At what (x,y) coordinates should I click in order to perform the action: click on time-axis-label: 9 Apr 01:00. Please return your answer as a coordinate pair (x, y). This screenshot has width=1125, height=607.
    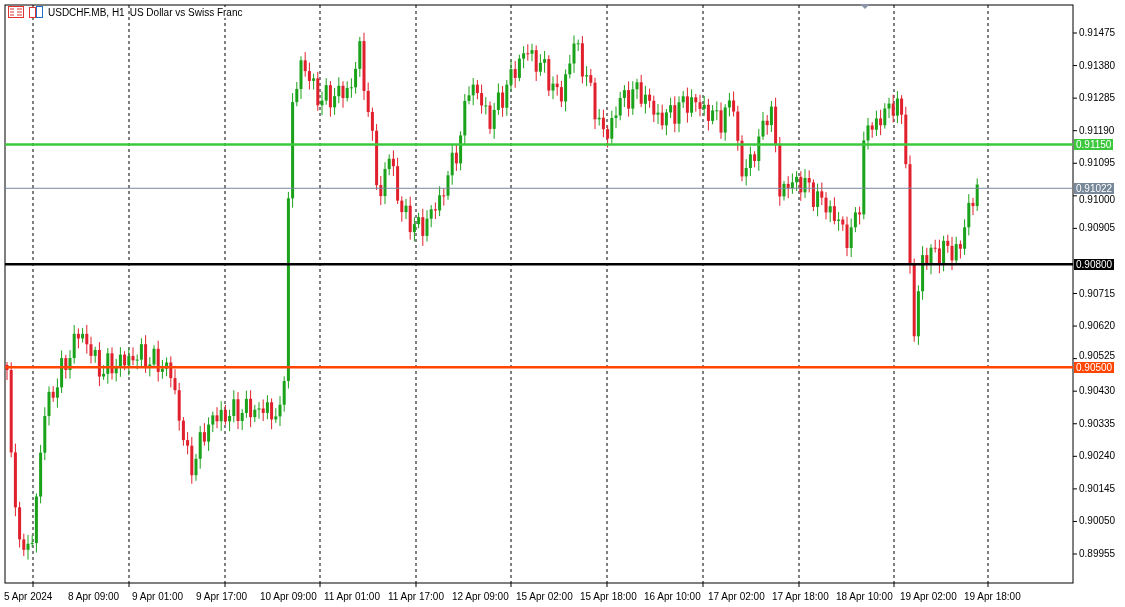
    Looking at the image, I should click on (158, 596).